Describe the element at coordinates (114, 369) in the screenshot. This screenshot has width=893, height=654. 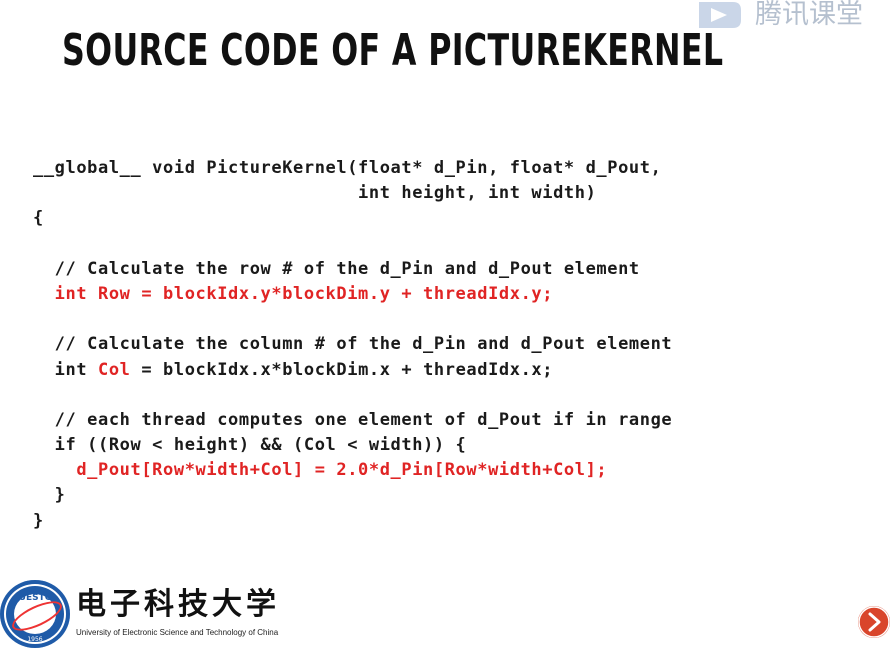
I see `code-highlight: Col` at that location.